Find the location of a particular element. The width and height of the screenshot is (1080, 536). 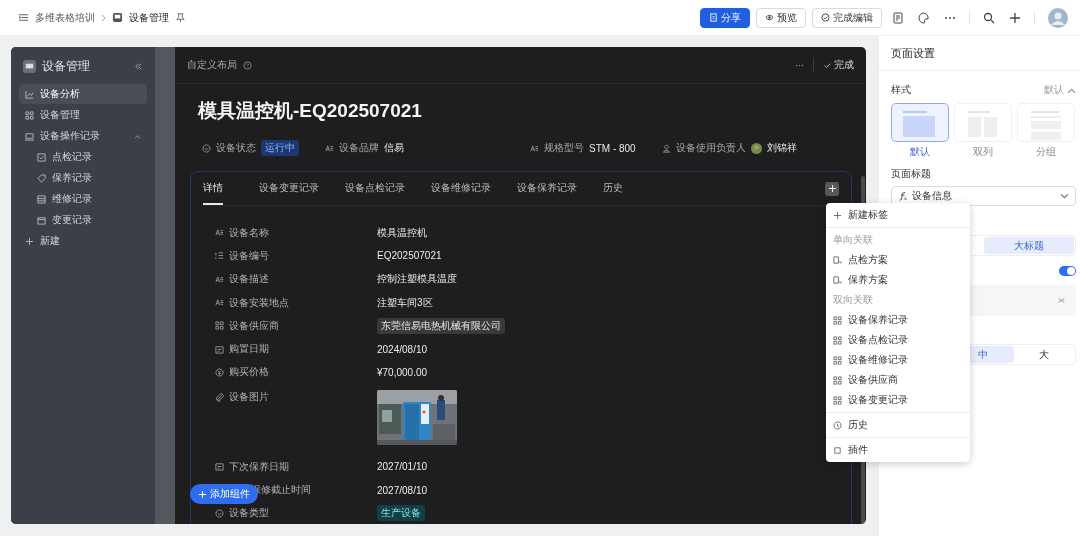

check-icon is located at coordinates (827, 65).